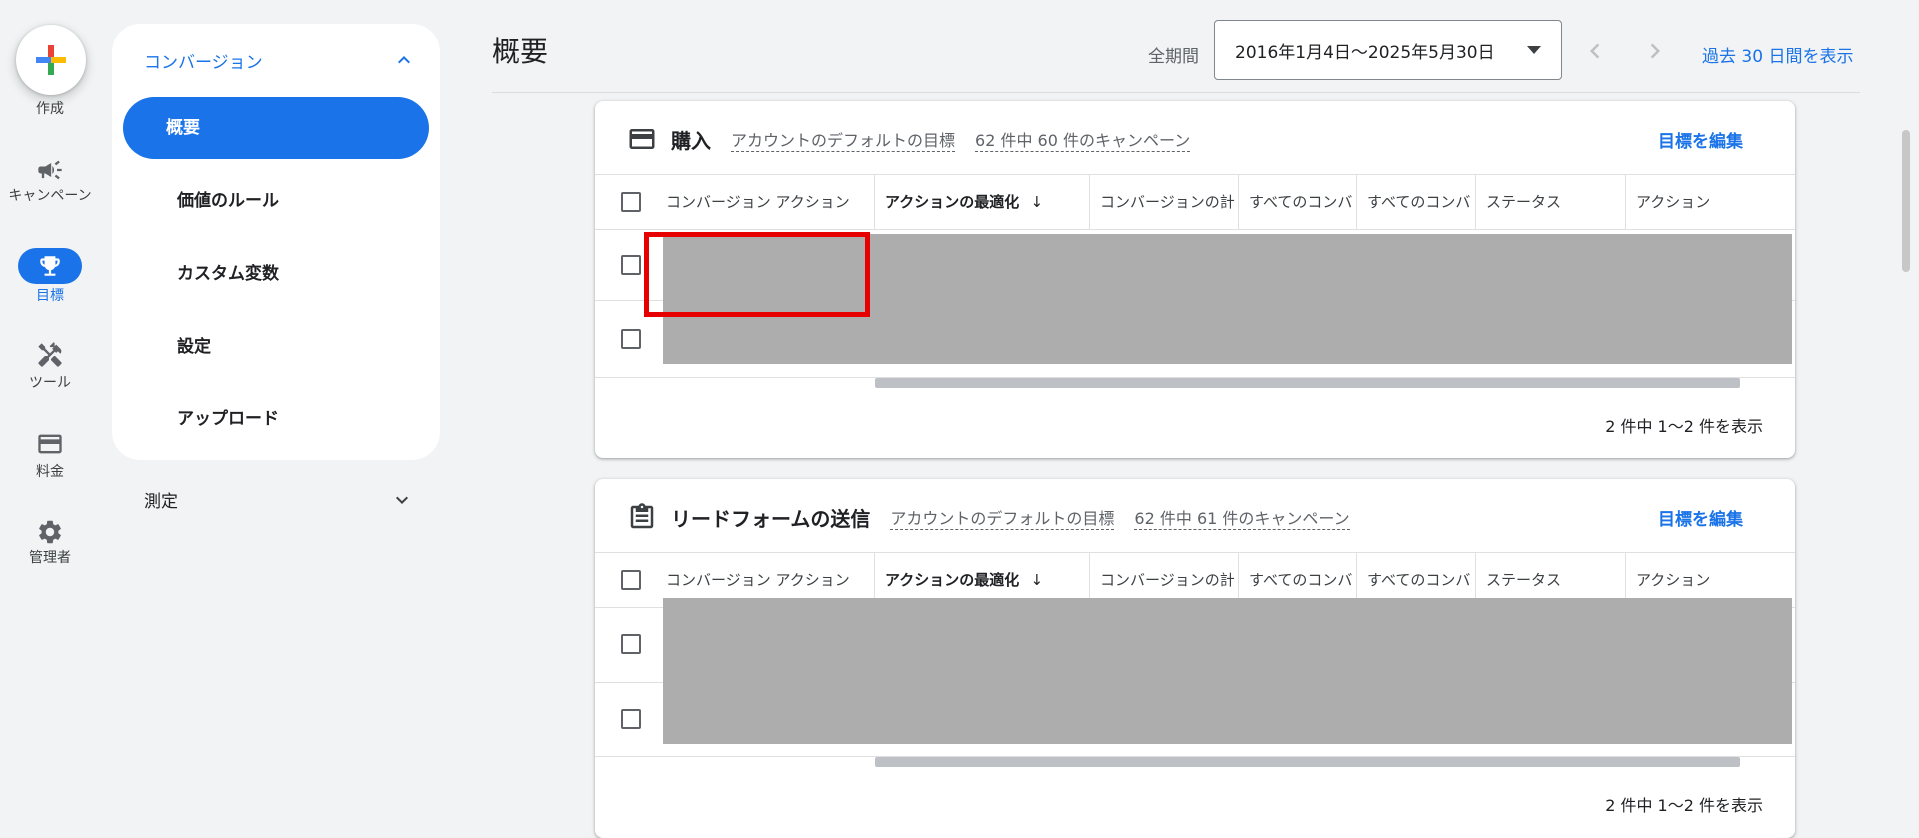 Image resolution: width=1919 pixels, height=838 pixels. I want to click on col-all-conversions-1: すべてのコンバ, so click(1299, 202).